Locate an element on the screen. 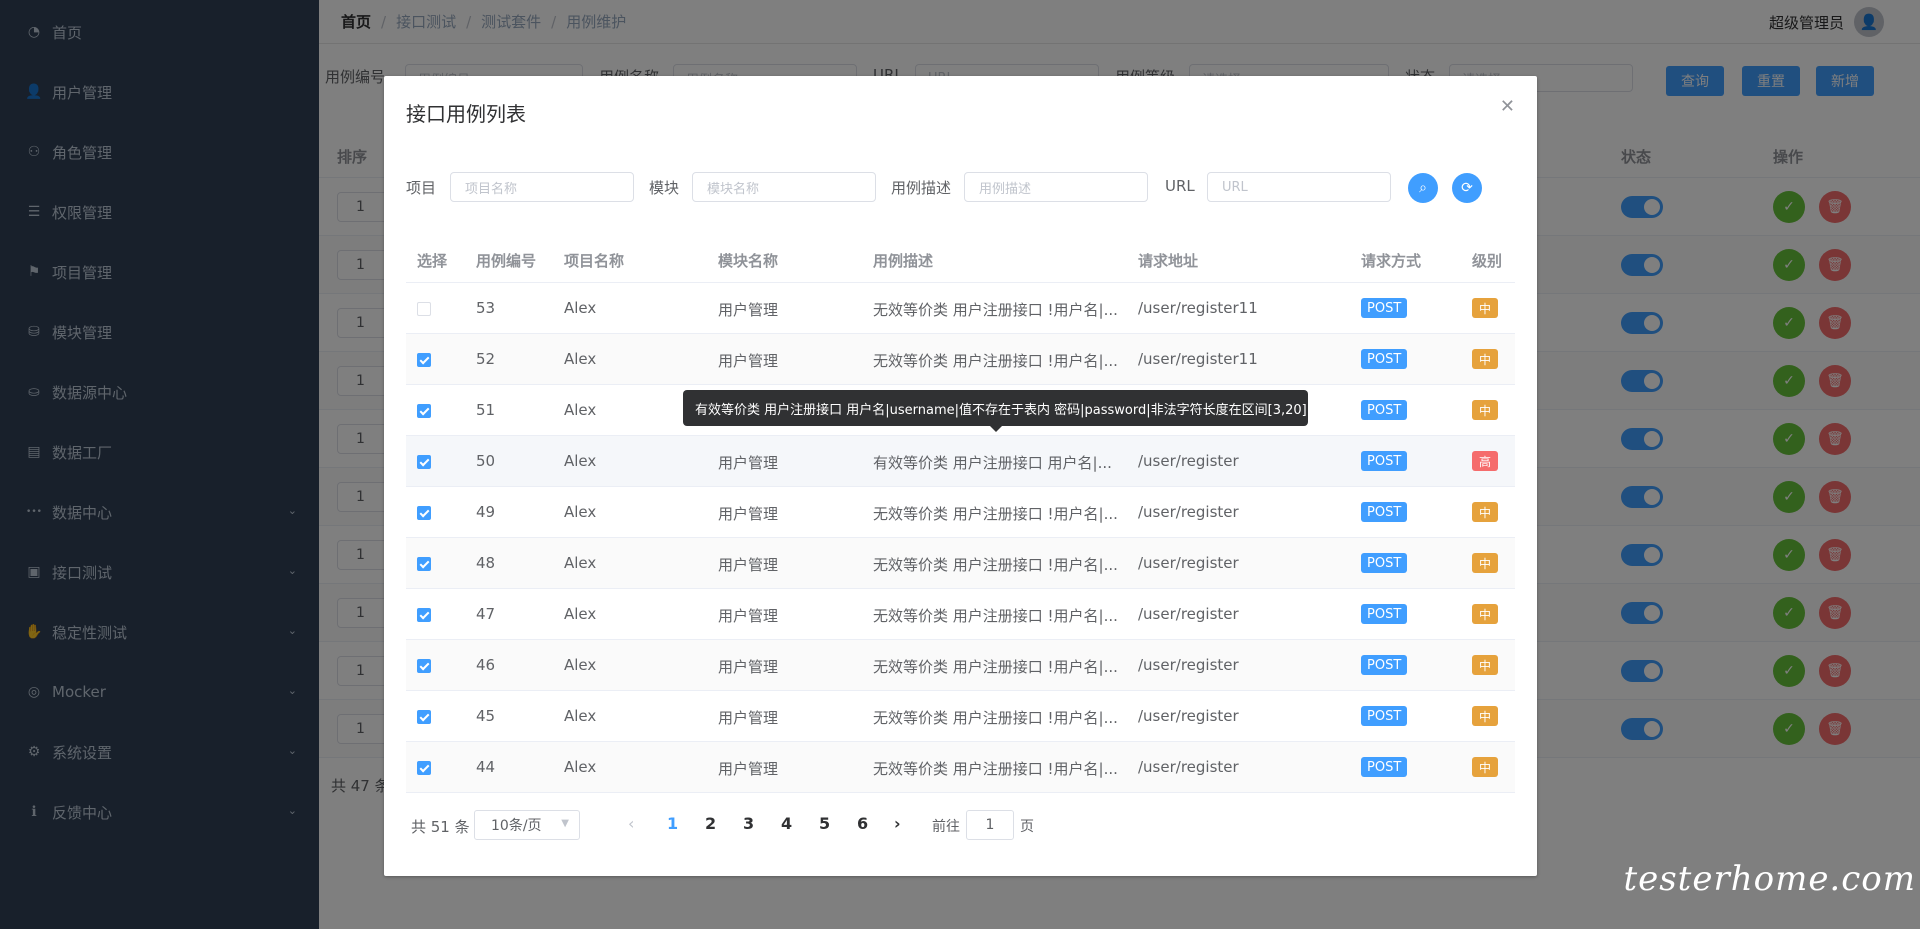  goto-page-input: 1 is located at coordinates (990, 825).